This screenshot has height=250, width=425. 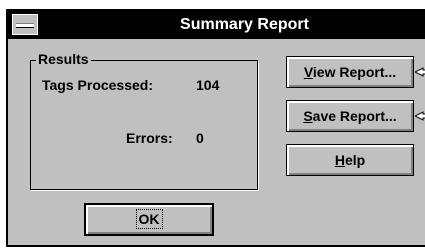 I want to click on errors-value: 0, so click(x=200, y=138).